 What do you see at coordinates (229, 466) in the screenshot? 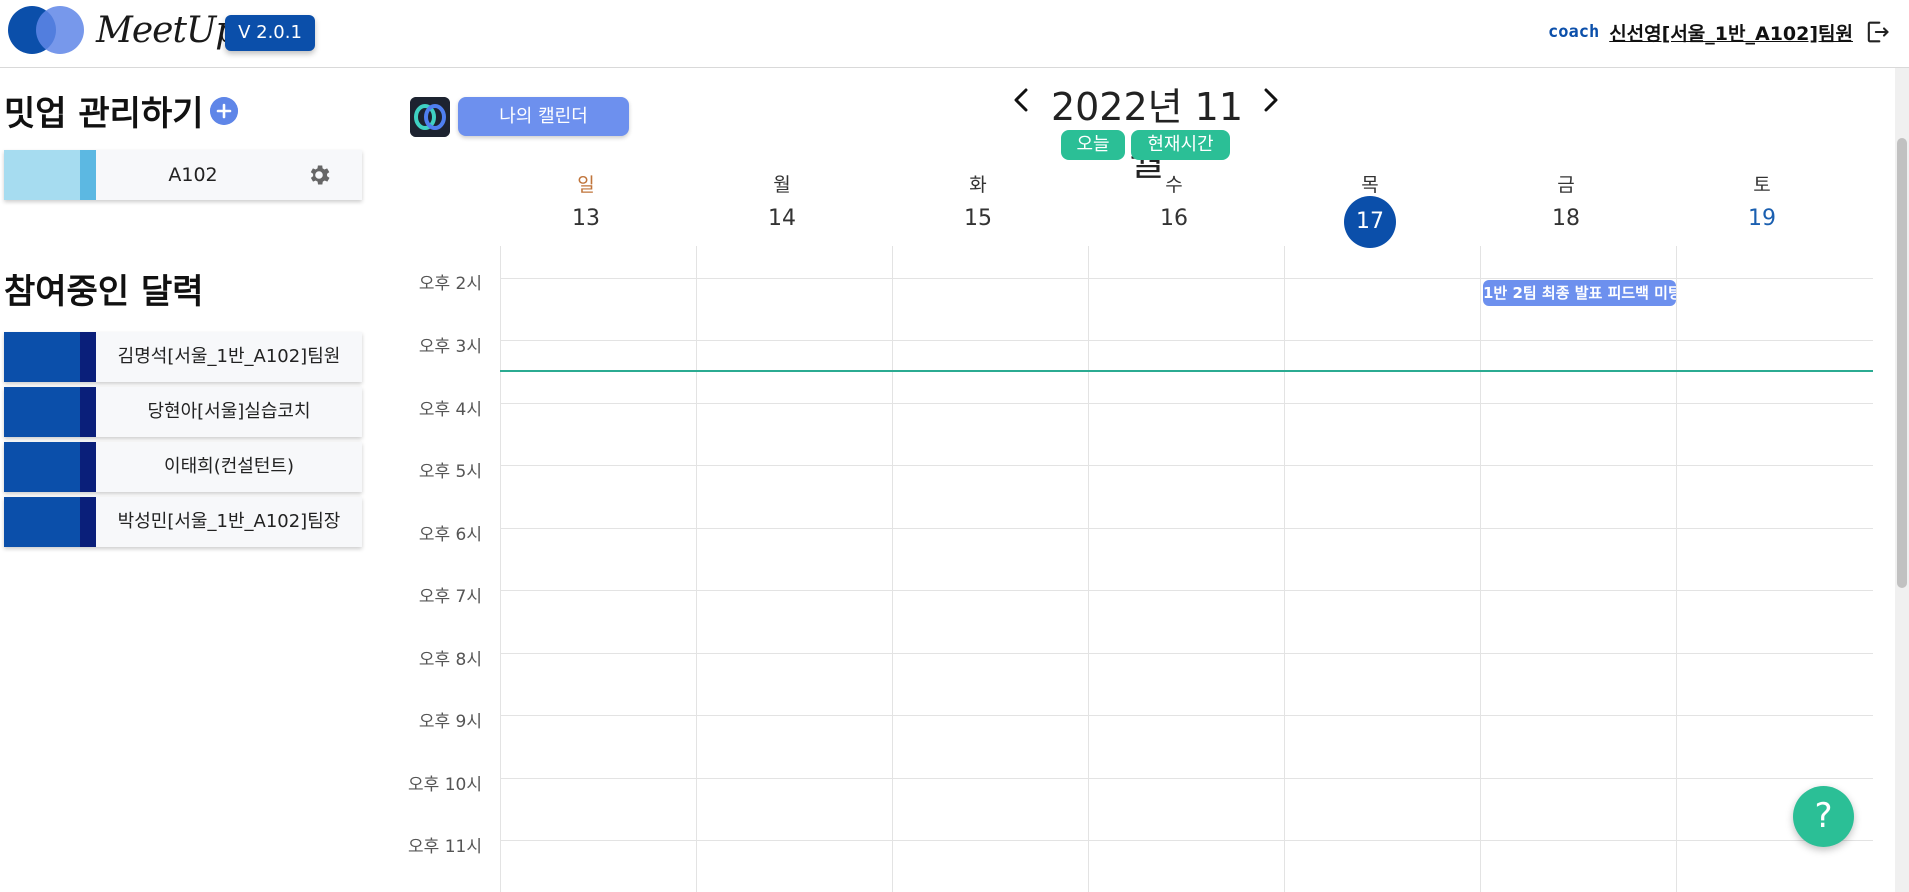
I see `calendar-item-label: 이태희(컨설턴트)` at bounding box center [229, 466].